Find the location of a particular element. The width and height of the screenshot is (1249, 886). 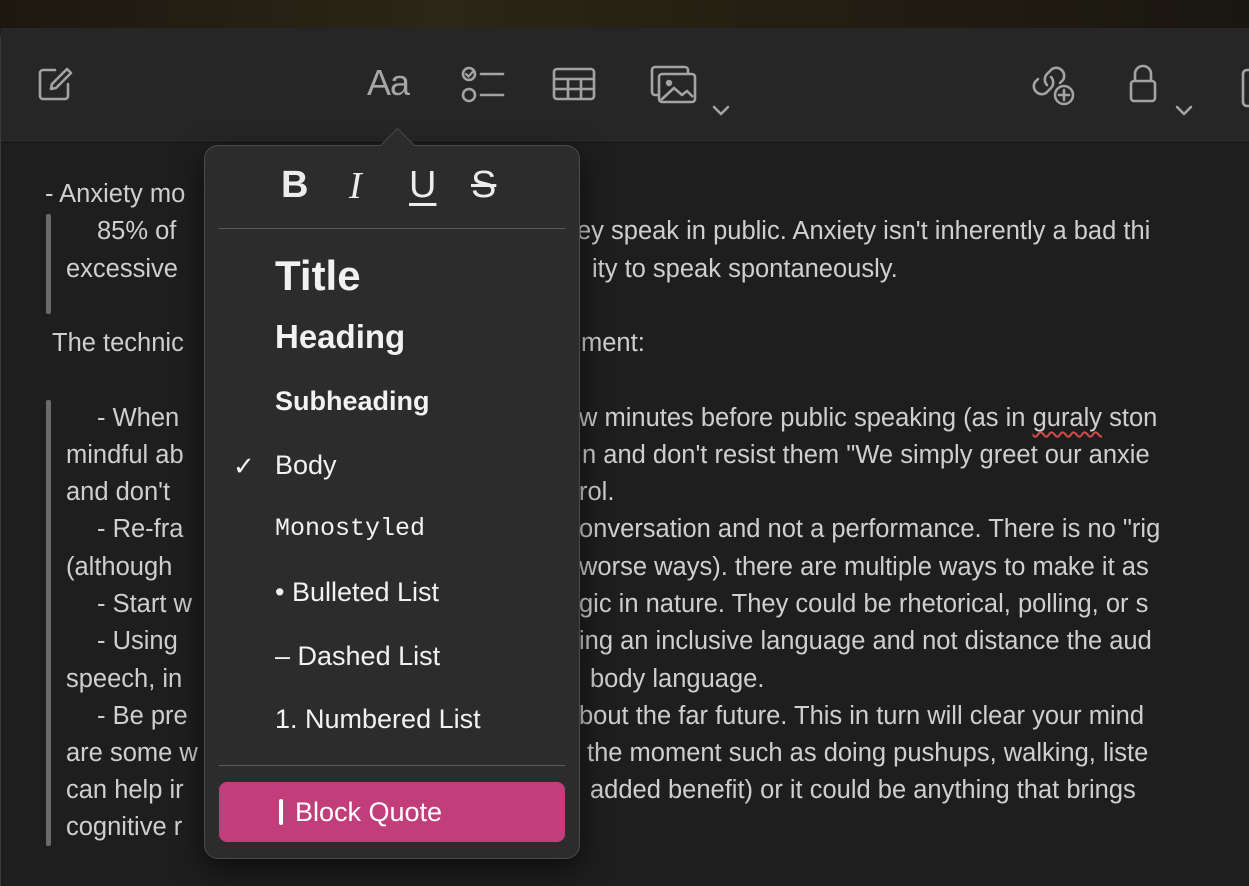

style-block-quote: Block Quote is located at coordinates (392, 812).